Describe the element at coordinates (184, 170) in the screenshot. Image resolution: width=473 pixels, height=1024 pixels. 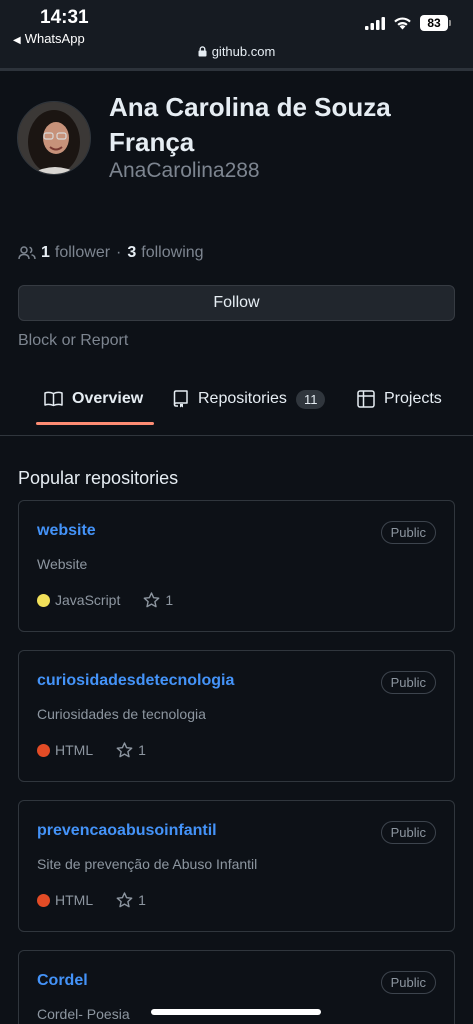
I see `profile-username: AnaCarolina288` at that location.